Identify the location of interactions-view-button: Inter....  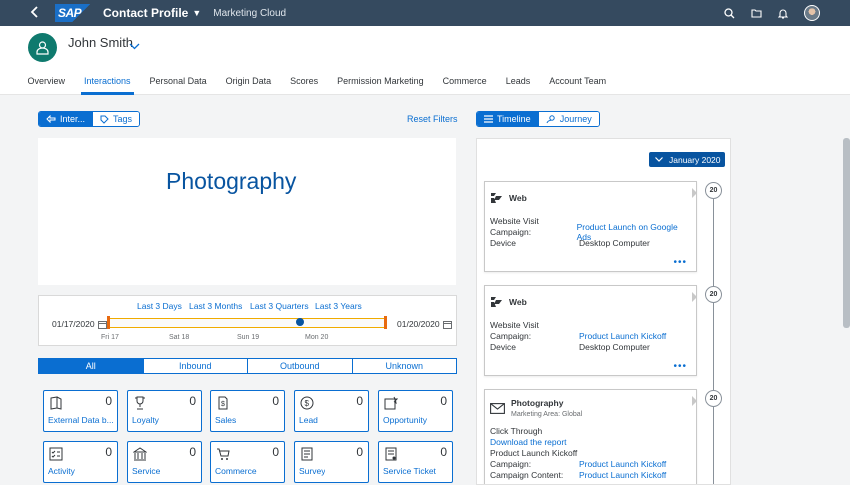
(66, 119).